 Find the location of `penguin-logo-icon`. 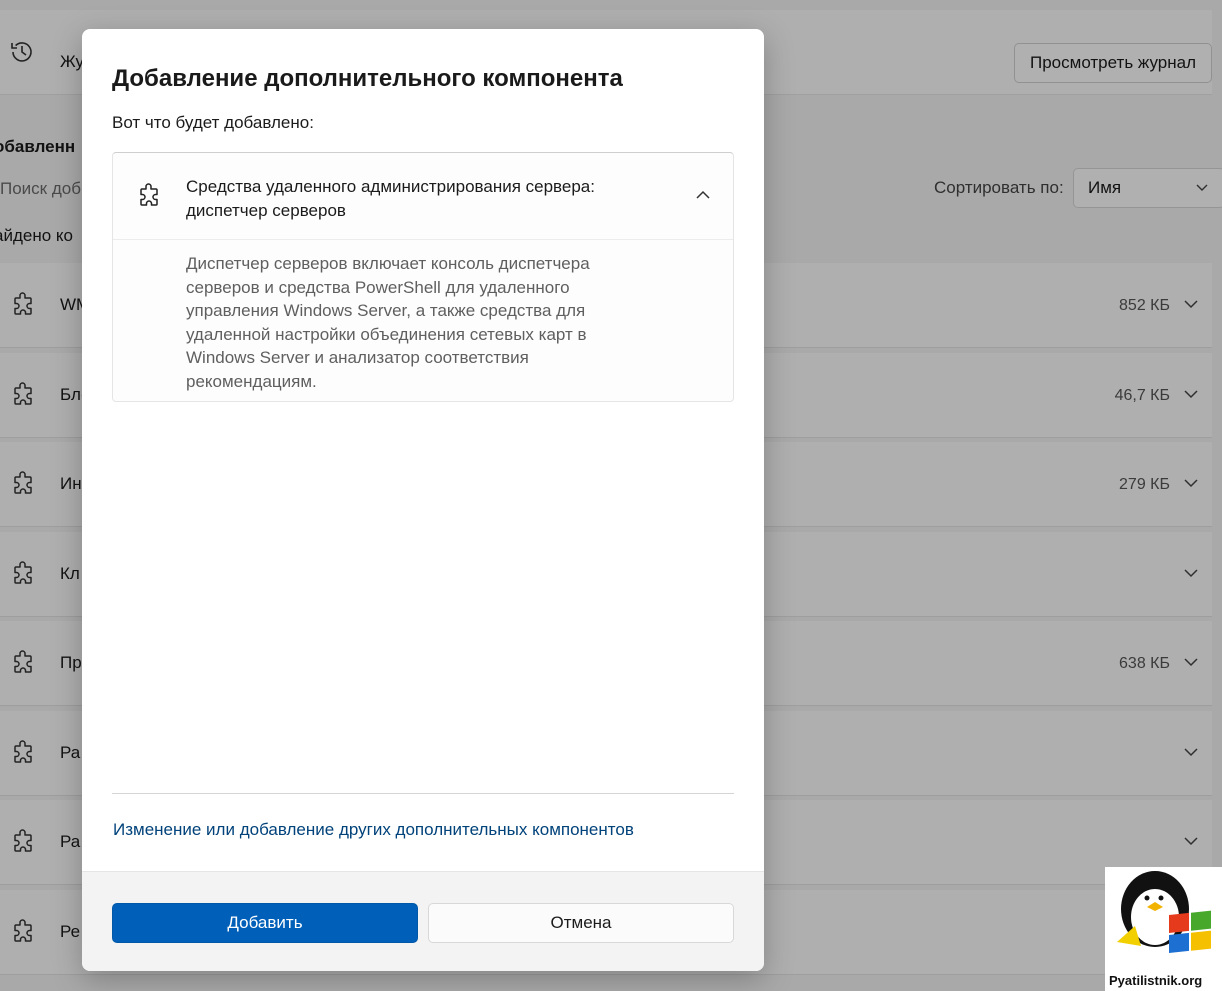

penguin-logo-icon is located at coordinates (1164, 912).